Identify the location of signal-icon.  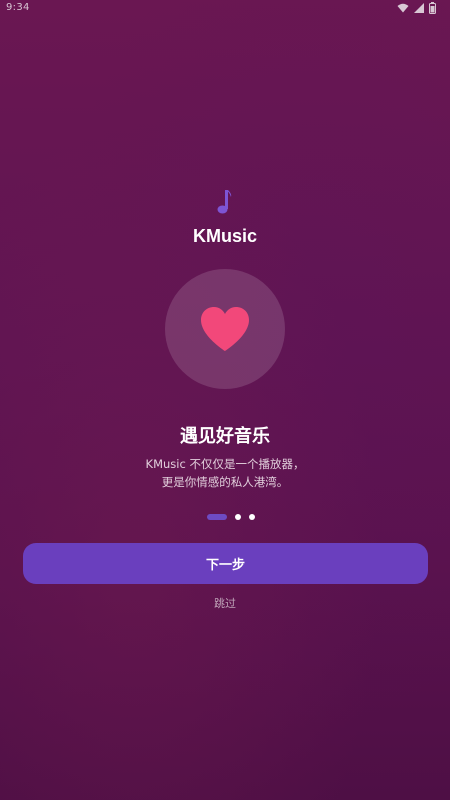
(419, 8).